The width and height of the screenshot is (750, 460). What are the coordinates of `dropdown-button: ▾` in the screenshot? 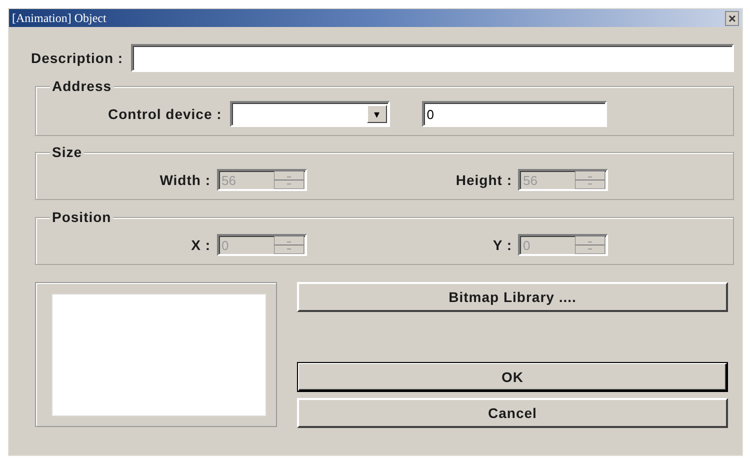 It's located at (376, 114).